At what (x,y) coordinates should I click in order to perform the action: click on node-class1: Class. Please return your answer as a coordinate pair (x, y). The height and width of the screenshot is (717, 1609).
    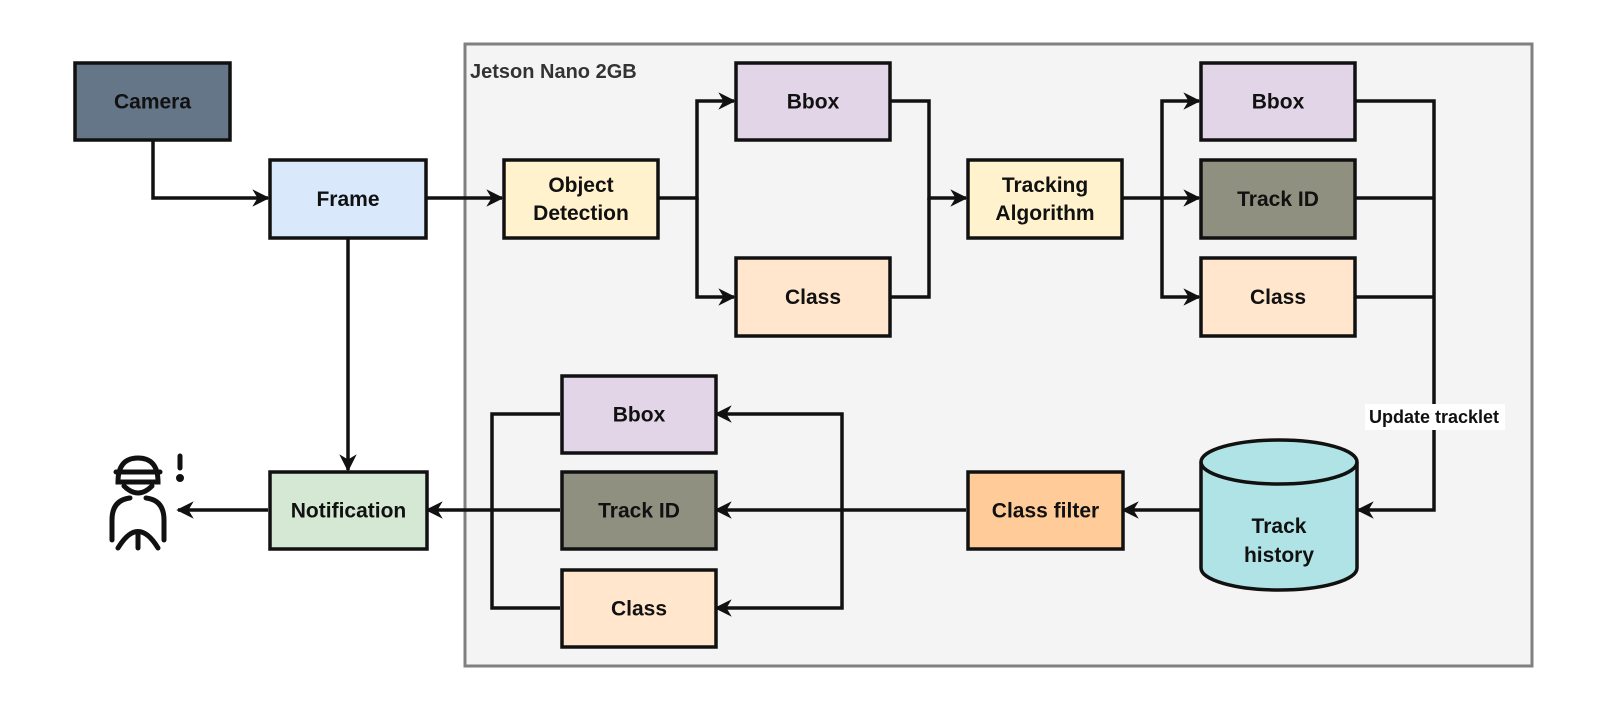
    Looking at the image, I should click on (813, 297).